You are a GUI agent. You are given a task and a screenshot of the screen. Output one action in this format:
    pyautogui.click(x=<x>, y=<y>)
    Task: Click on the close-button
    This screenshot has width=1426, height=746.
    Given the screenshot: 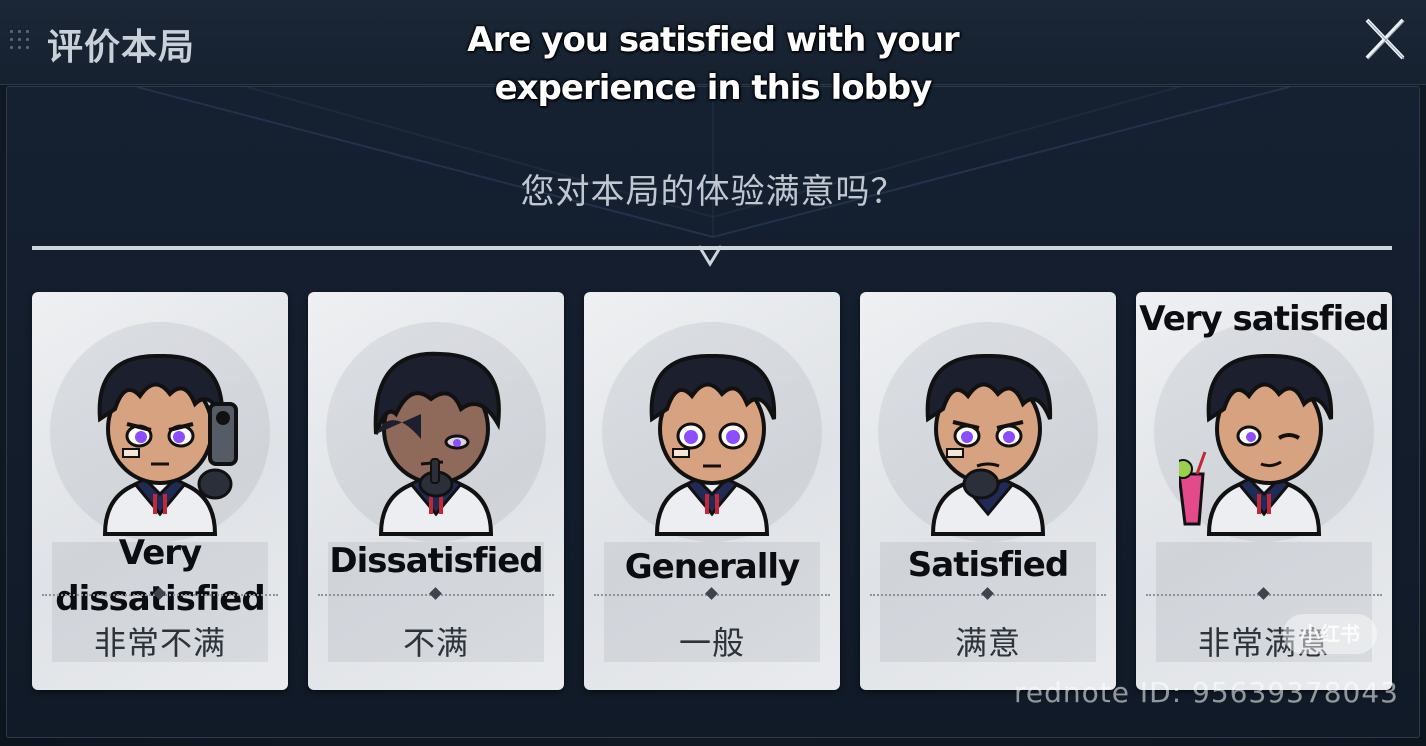 What is the action you would take?
    pyautogui.click(x=1385, y=39)
    